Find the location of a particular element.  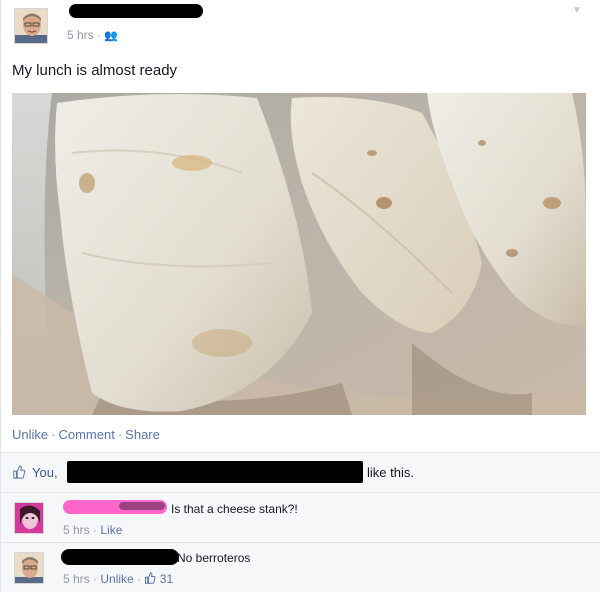

friends-icon: 👥 is located at coordinates (111, 36).